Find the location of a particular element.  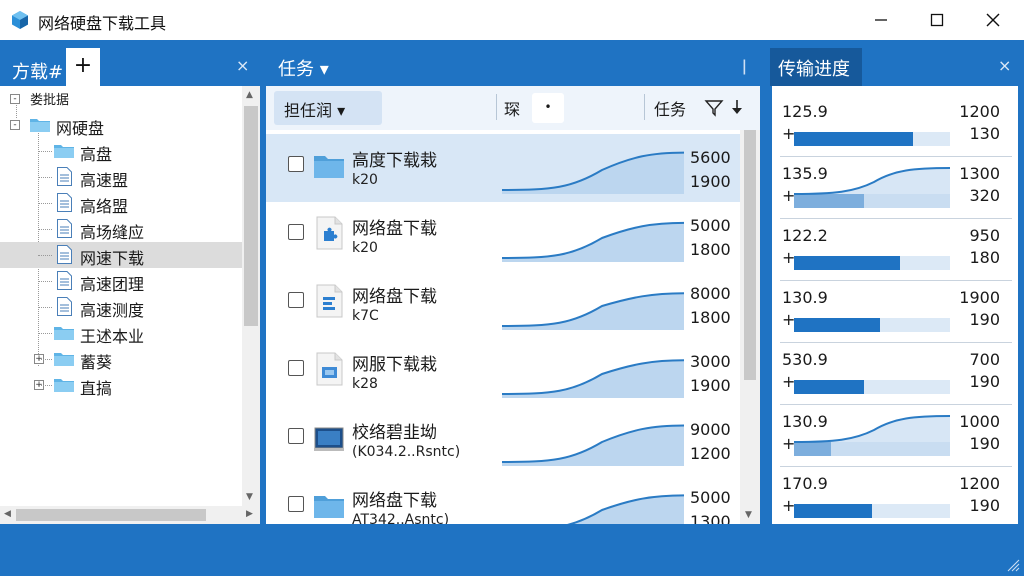

left-panel-close-icon: × is located at coordinates (242, 65).